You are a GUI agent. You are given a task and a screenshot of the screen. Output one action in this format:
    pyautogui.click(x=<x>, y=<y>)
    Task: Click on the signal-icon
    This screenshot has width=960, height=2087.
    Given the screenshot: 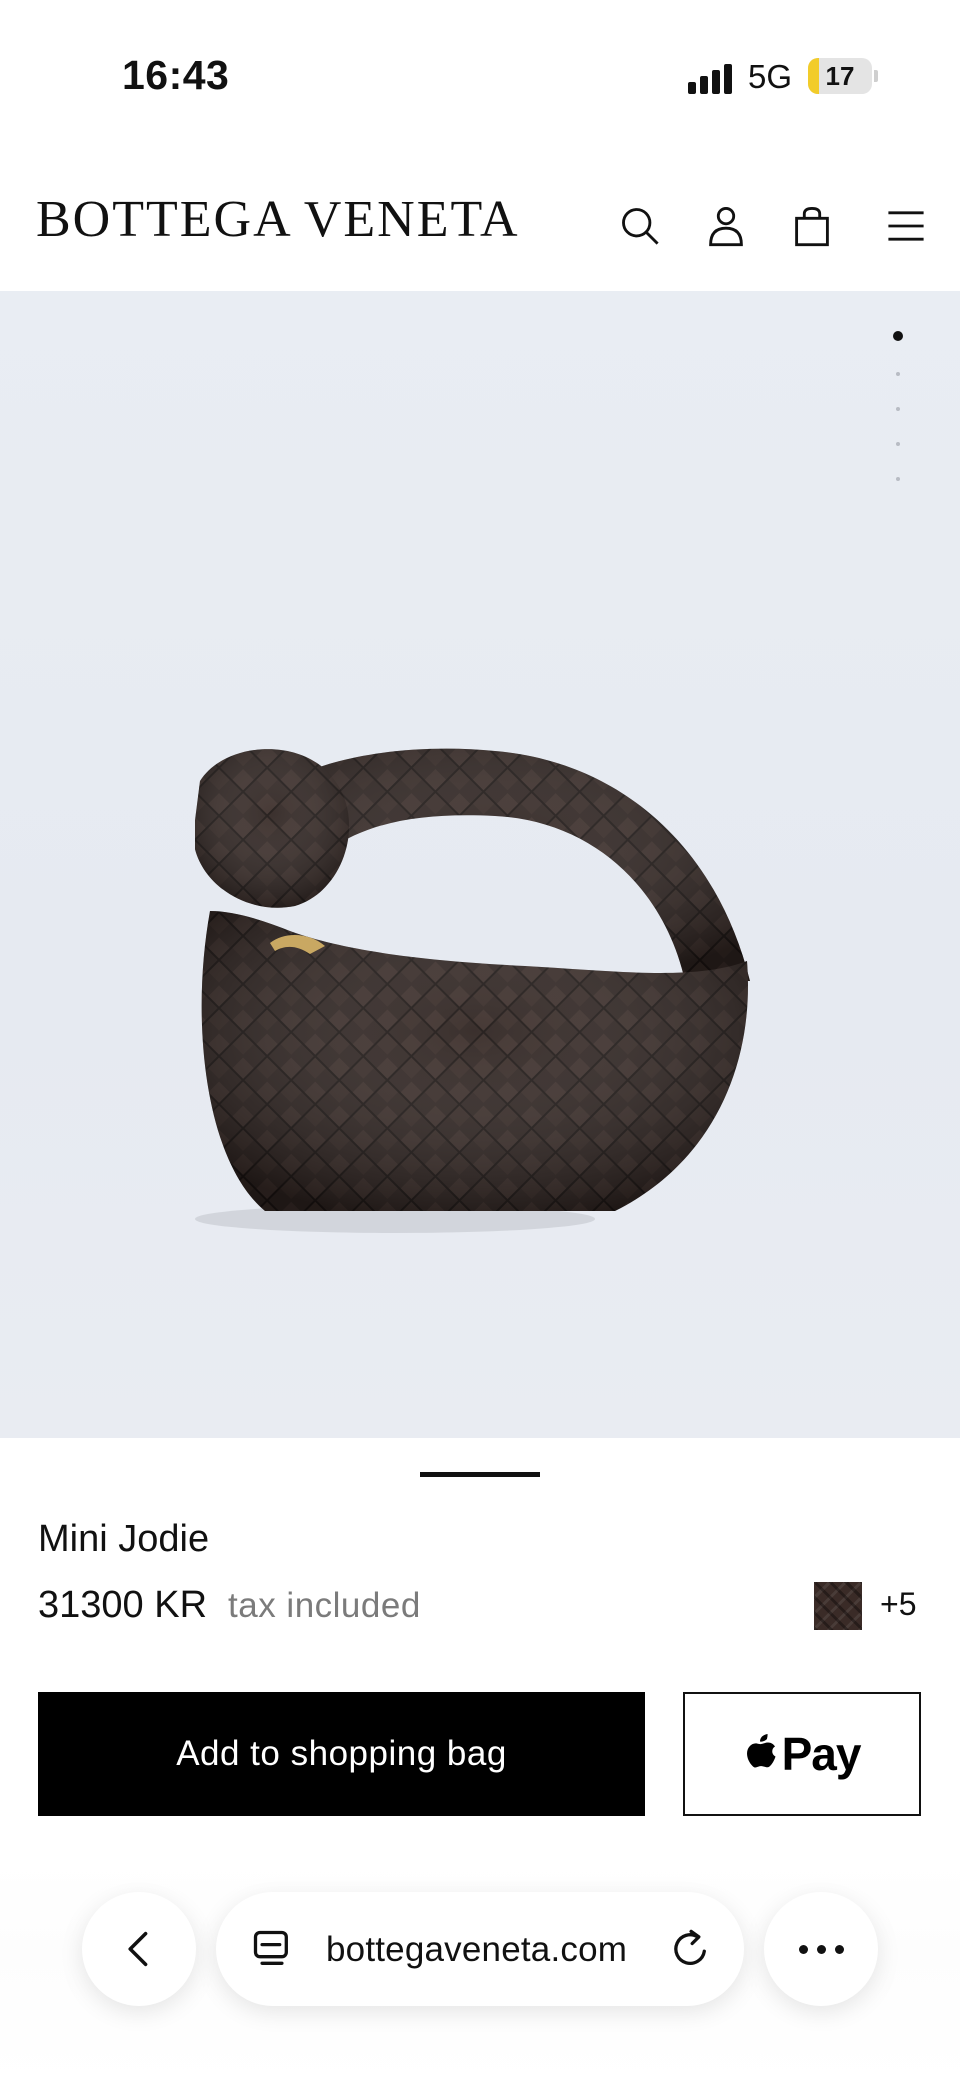 What is the action you would take?
    pyautogui.click(x=711, y=78)
    